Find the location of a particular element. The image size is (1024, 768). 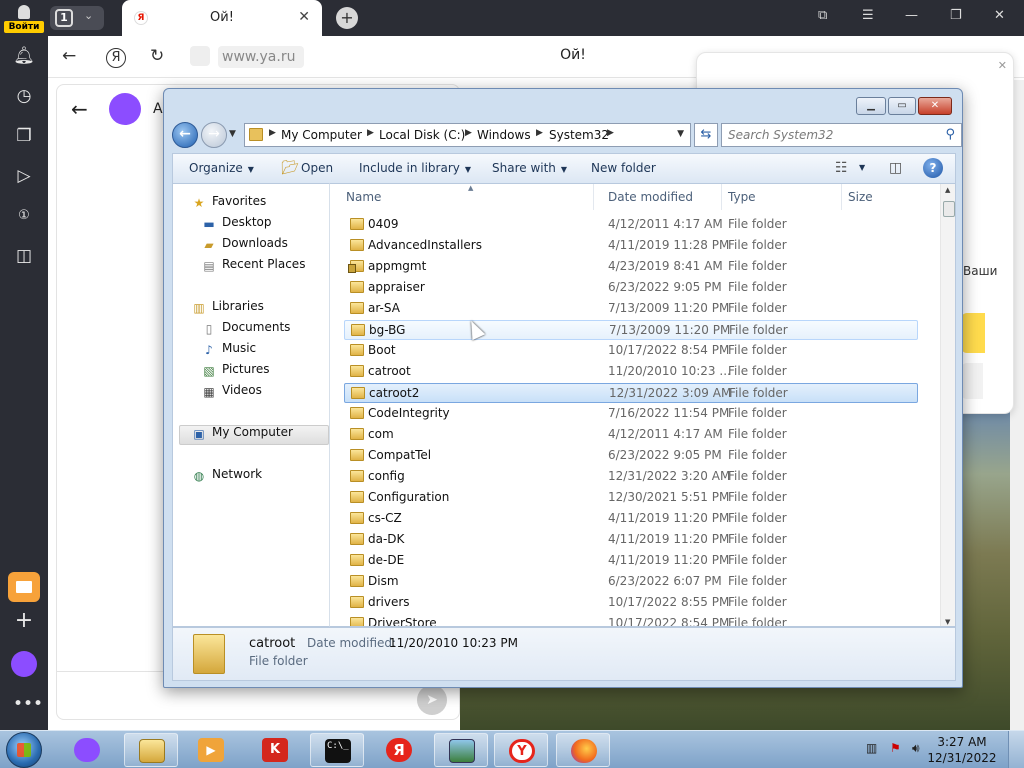

nav-my-computer: ▣ My Computer is located at coordinates (242, 433).